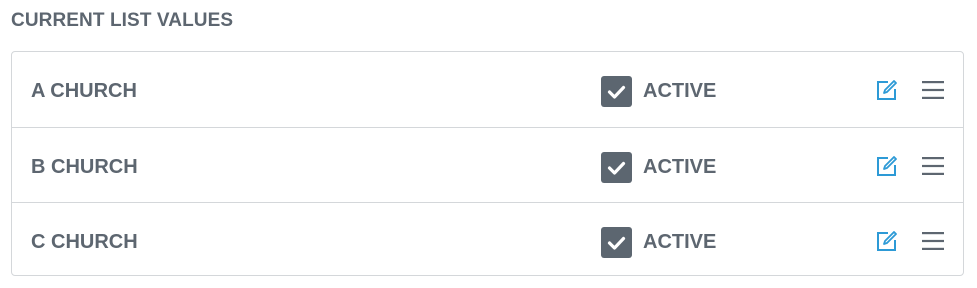 This screenshot has height=288, width=977. I want to click on row-name: A CHURCH, so click(84, 91).